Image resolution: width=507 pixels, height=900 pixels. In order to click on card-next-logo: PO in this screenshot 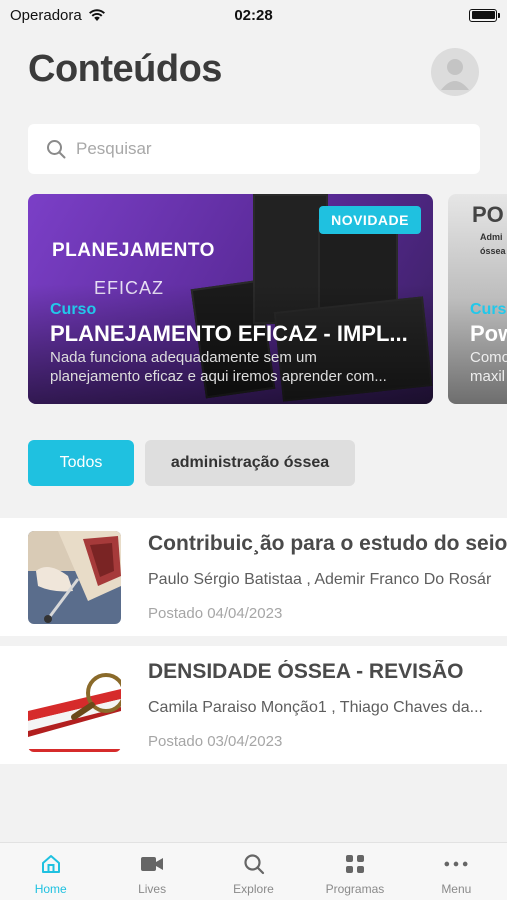, I will do `click(488, 214)`.